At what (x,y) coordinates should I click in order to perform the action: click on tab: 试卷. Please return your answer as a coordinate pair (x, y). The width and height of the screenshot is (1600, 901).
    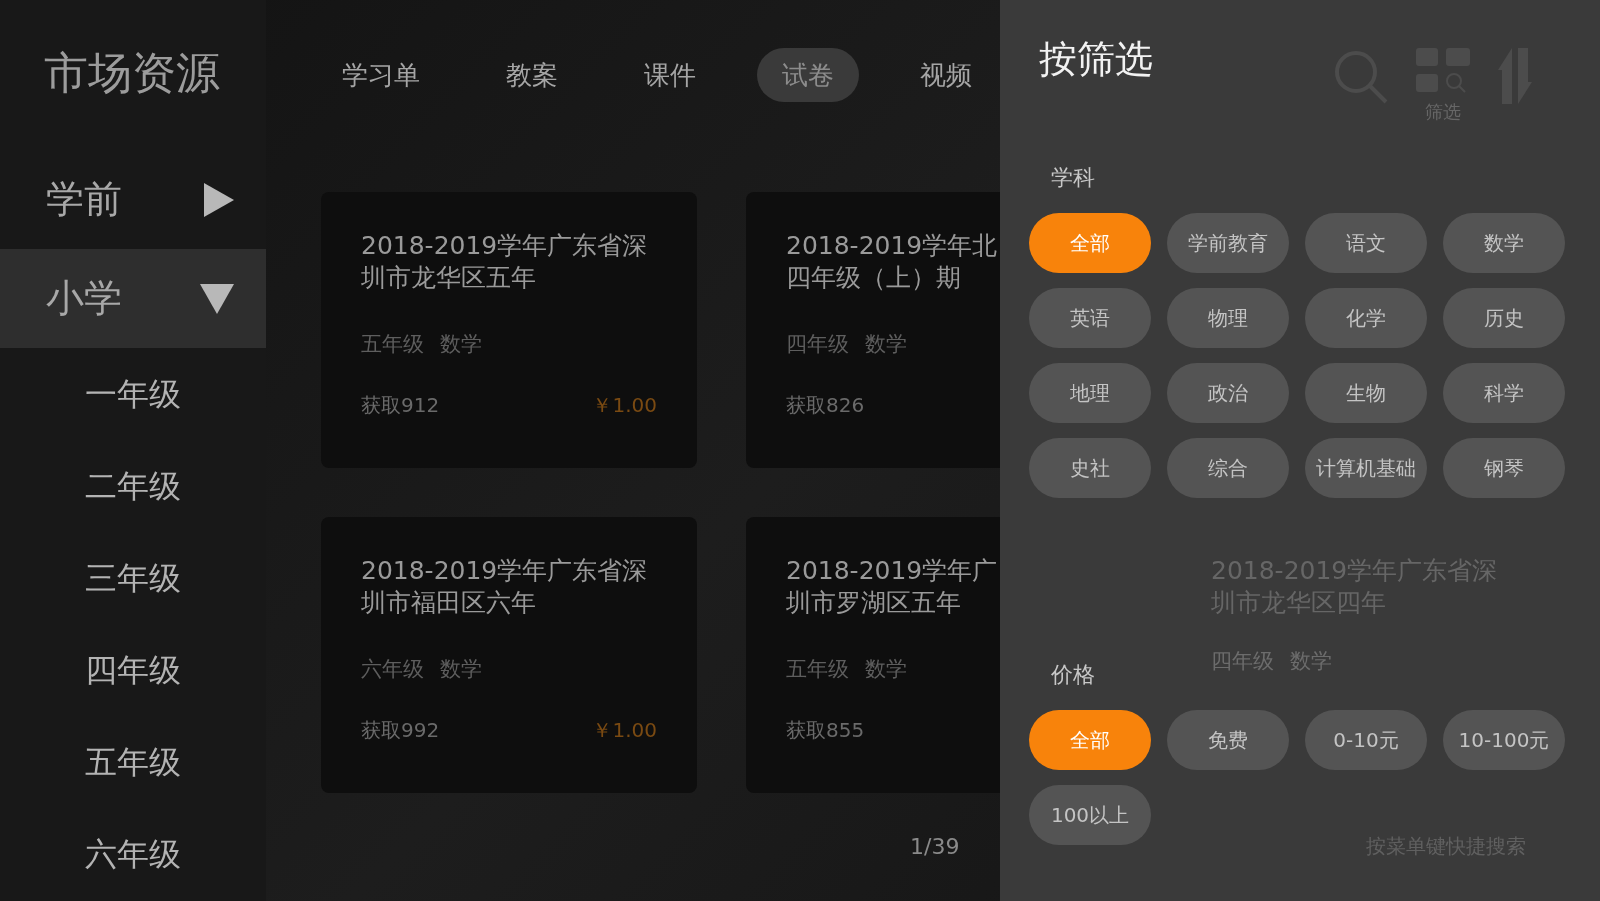
    Looking at the image, I should click on (808, 75).